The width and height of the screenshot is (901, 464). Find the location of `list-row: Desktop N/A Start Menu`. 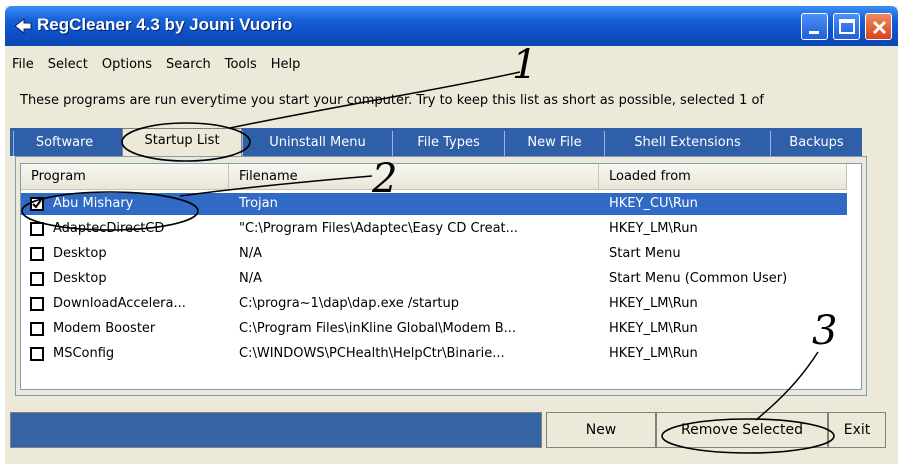

list-row: Desktop N/A Start Menu is located at coordinates (434, 254).